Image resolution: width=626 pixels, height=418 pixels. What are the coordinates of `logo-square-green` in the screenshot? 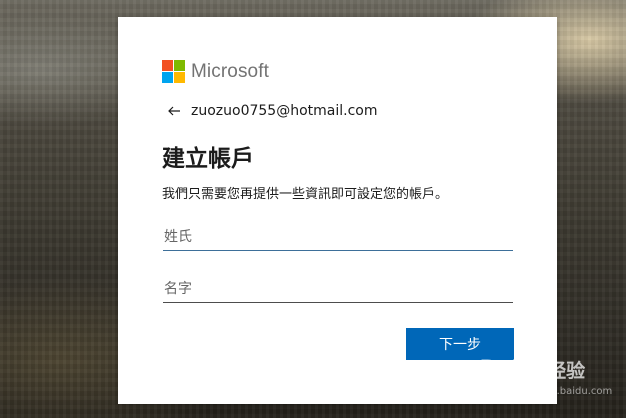 It's located at (179, 65).